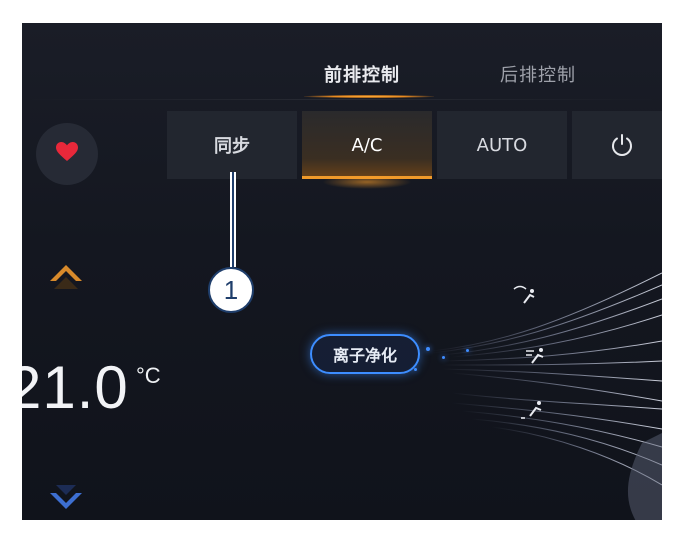 This screenshot has height=543, width=685. Describe the element at coordinates (231, 290) in the screenshot. I see `callout-number-badge: 1` at that location.